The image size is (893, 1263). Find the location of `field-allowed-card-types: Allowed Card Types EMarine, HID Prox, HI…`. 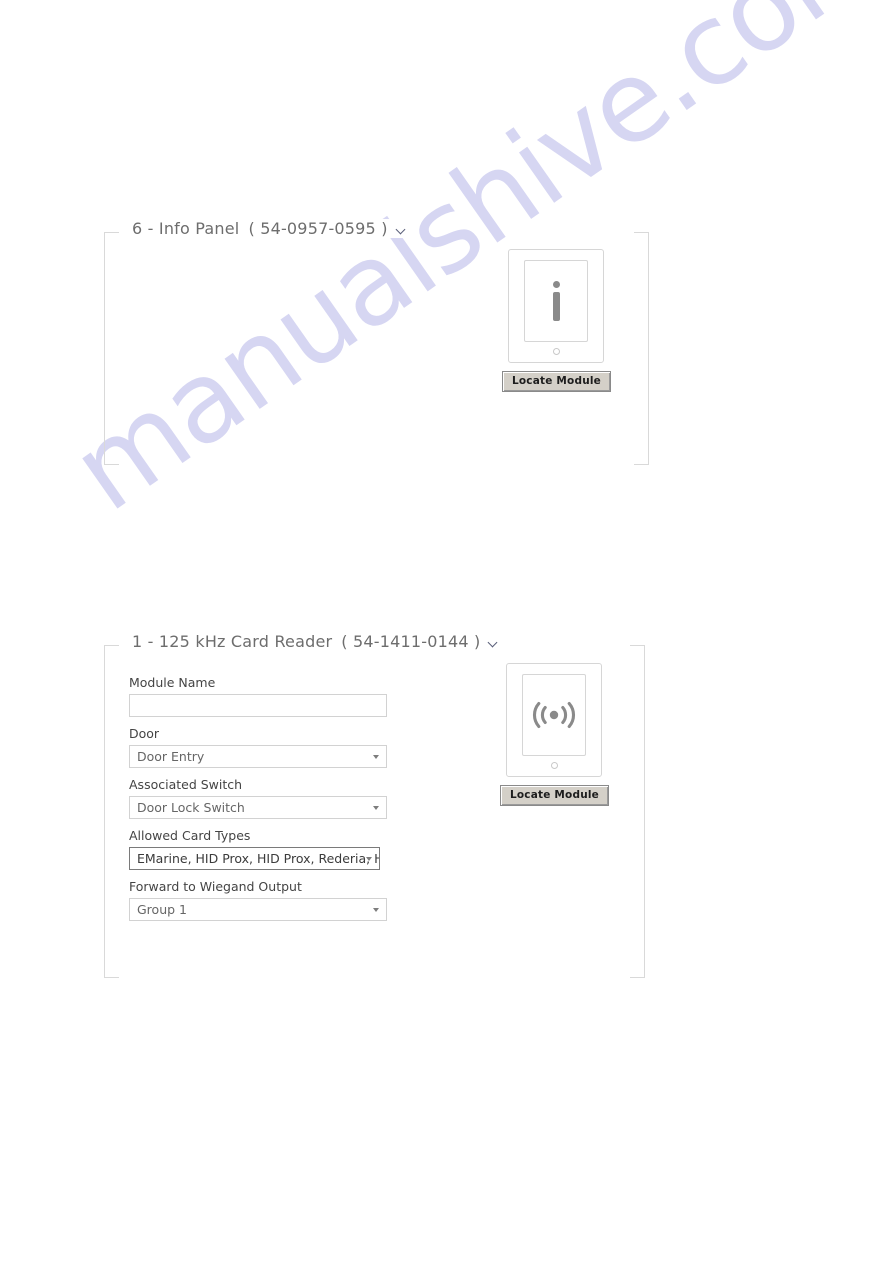

field-allowed-card-types: Allowed Card Types EMarine, HID Prox, HI… is located at coordinates (258, 849).